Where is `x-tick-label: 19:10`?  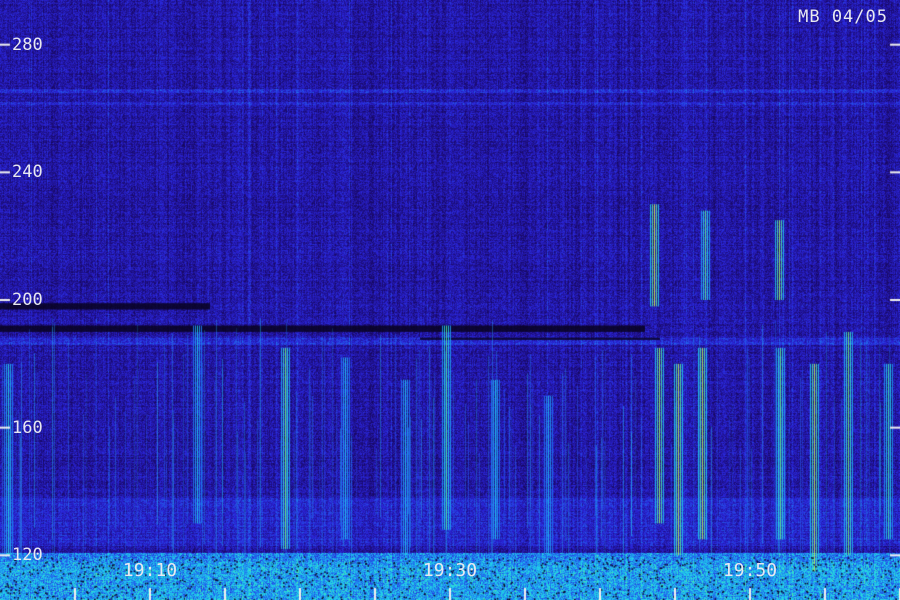 x-tick-label: 19:10 is located at coordinates (150, 570).